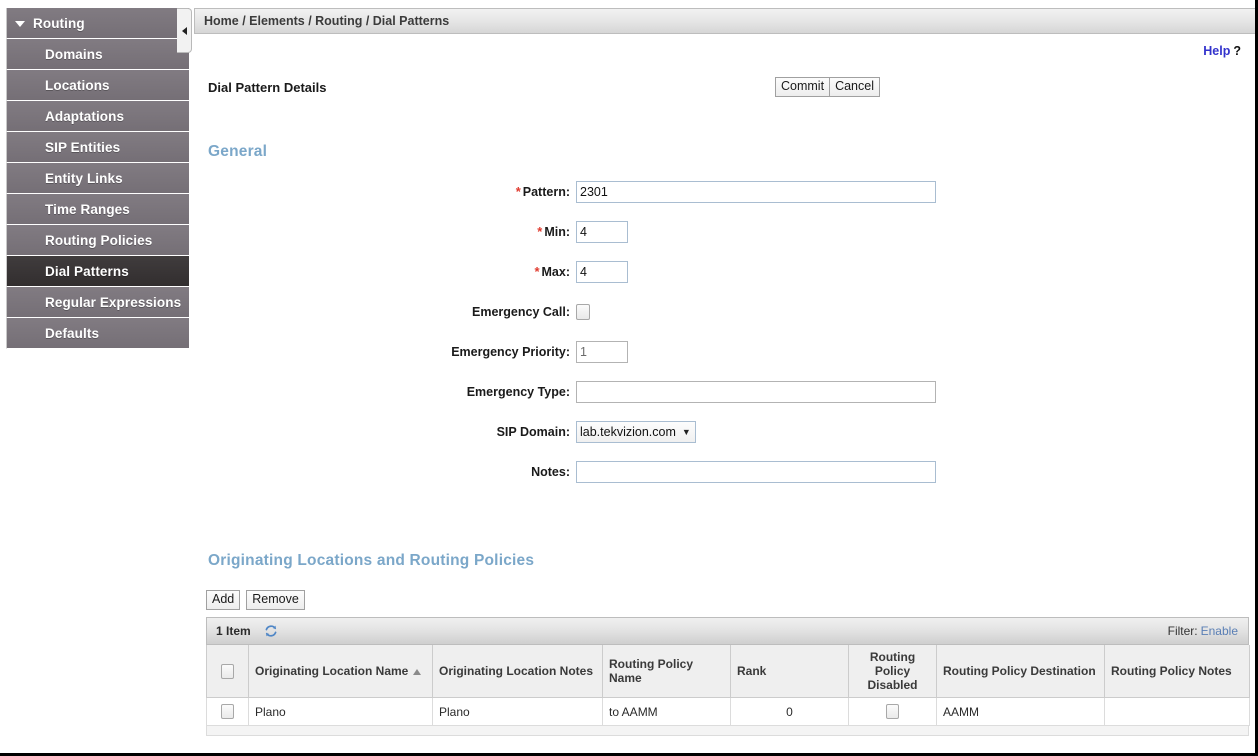  I want to click on sidebar-item-dial-patterns: Dial Patterns, so click(97, 271).